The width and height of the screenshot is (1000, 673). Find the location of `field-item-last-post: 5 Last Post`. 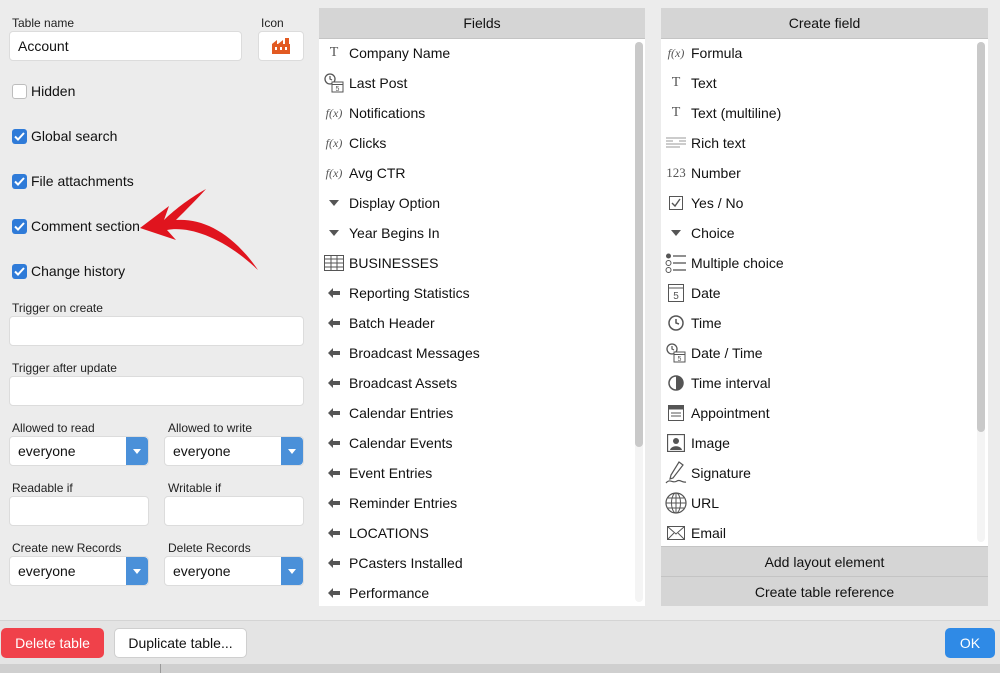

field-item-last-post: 5 Last Post is located at coordinates (477, 83).